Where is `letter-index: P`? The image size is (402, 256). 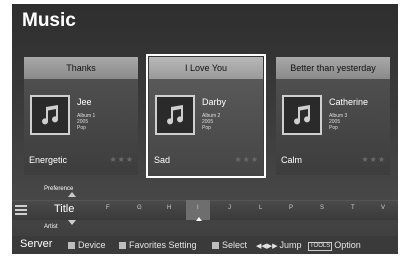
letter-index: P is located at coordinates (291, 208).